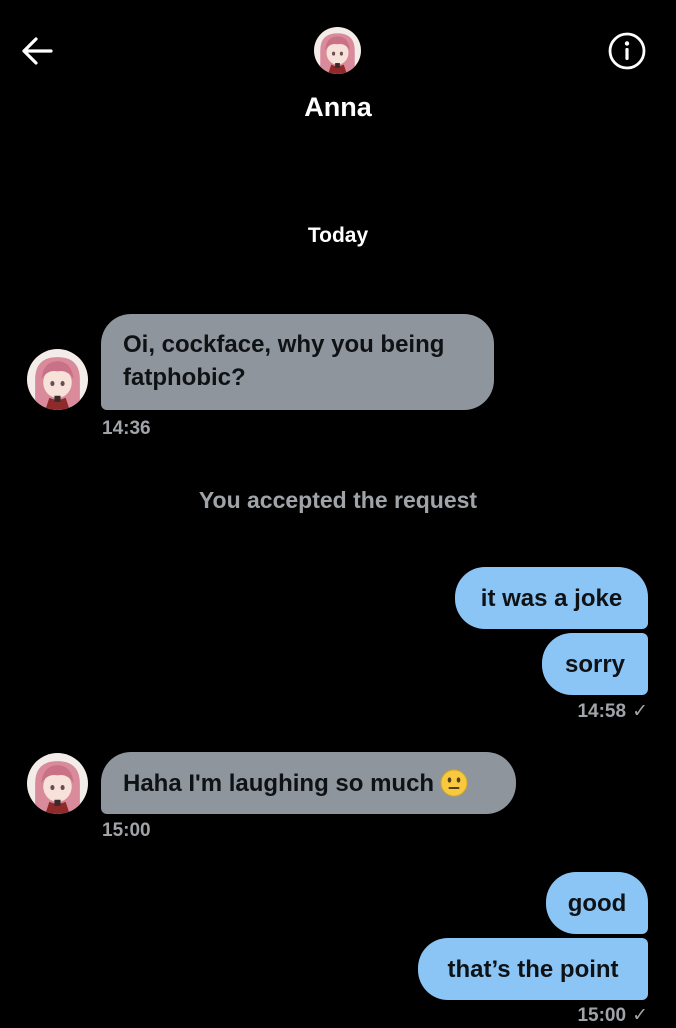 The height and width of the screenshot is (1028, 676). I want to click on message-text: Haha I'm laughing so much, so click(279, 783).